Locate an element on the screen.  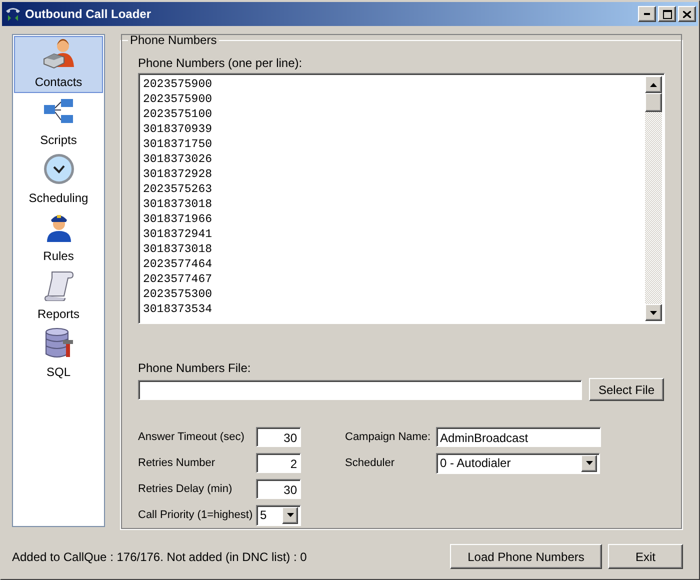
phone-number: 2023577467 is located at coordinates (178, 279).